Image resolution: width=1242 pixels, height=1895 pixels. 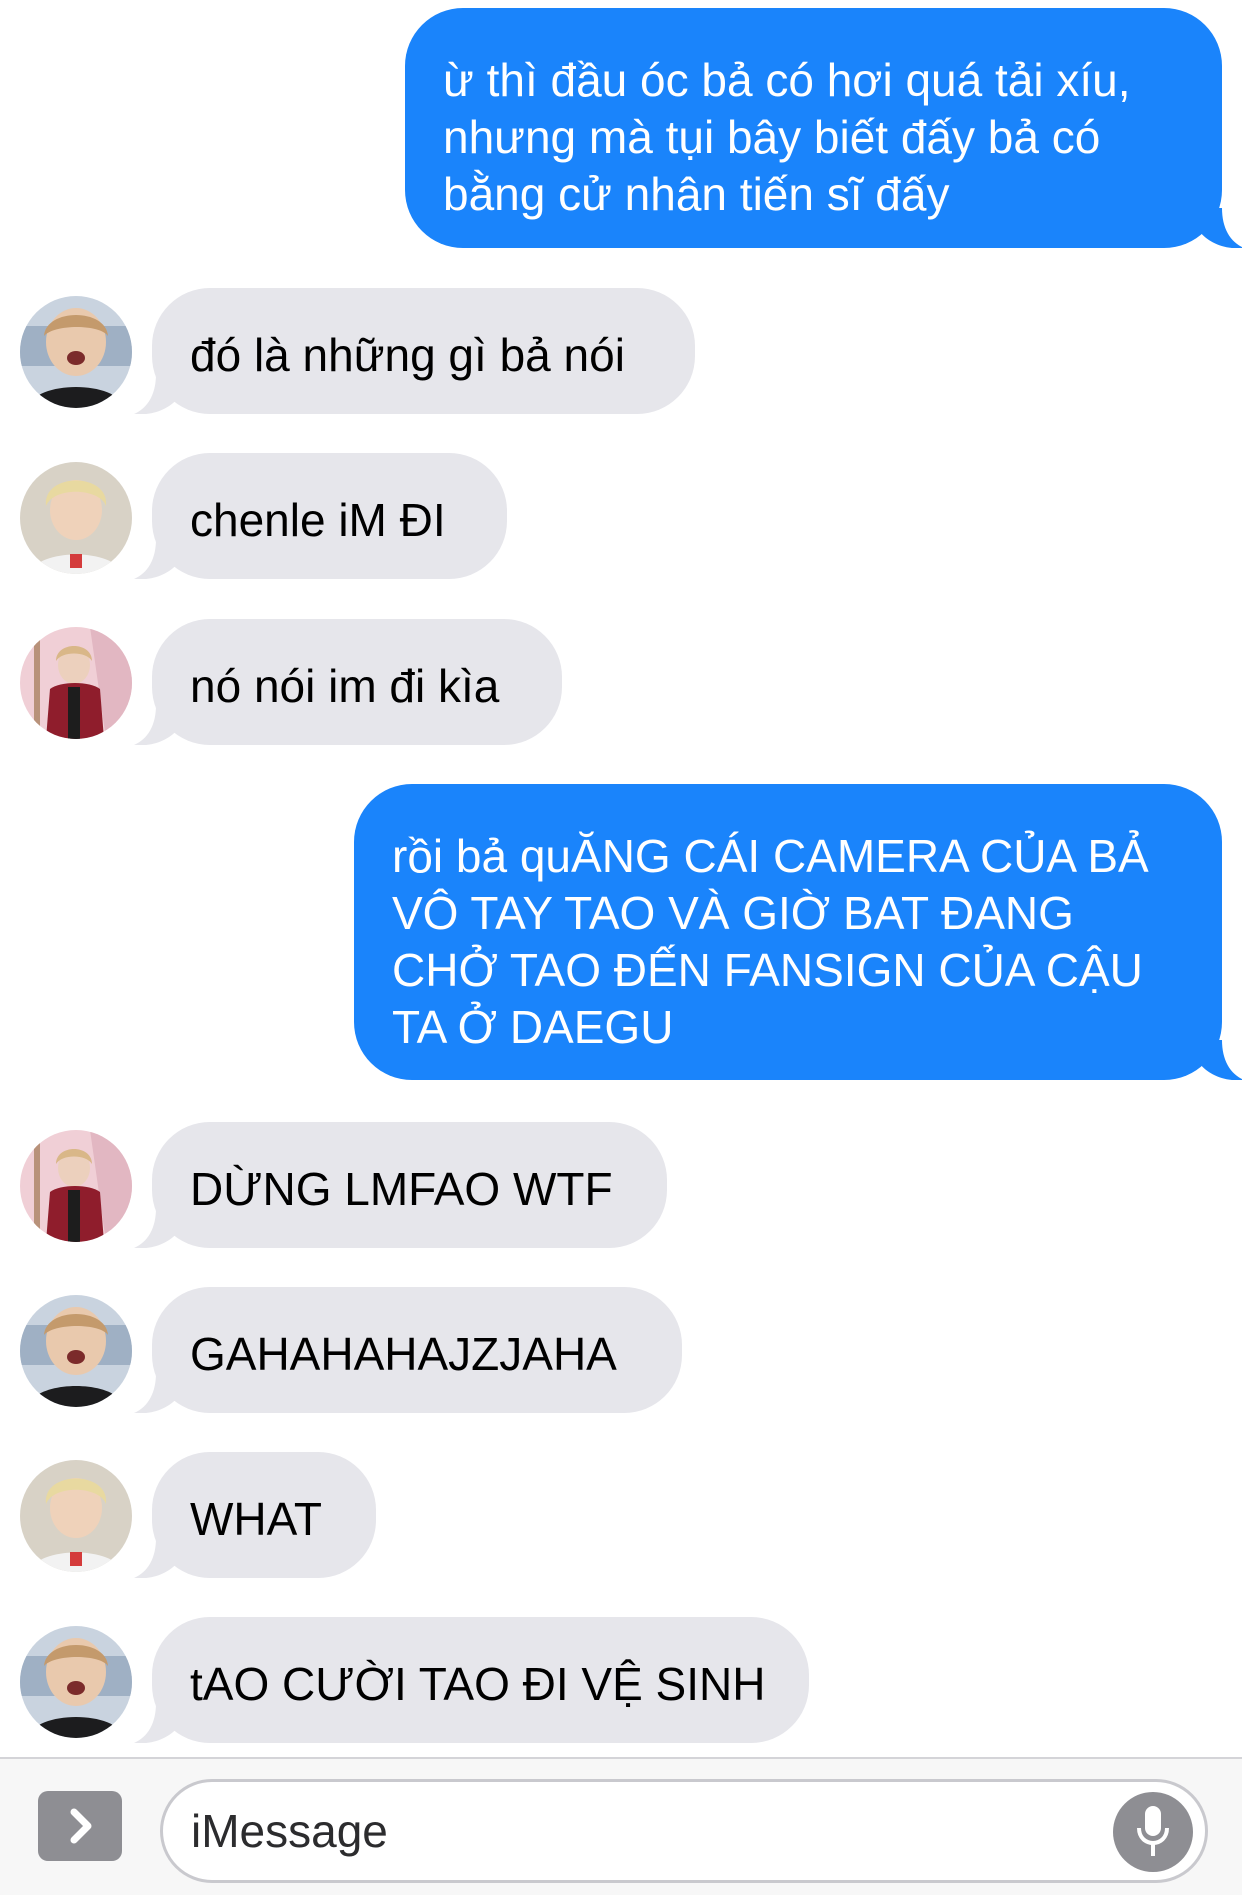 What do you see at coordinates (289, 1831) in the screenshot?
I see `imessage-placeholder: iMessage` at bounding box center [289, 1831].